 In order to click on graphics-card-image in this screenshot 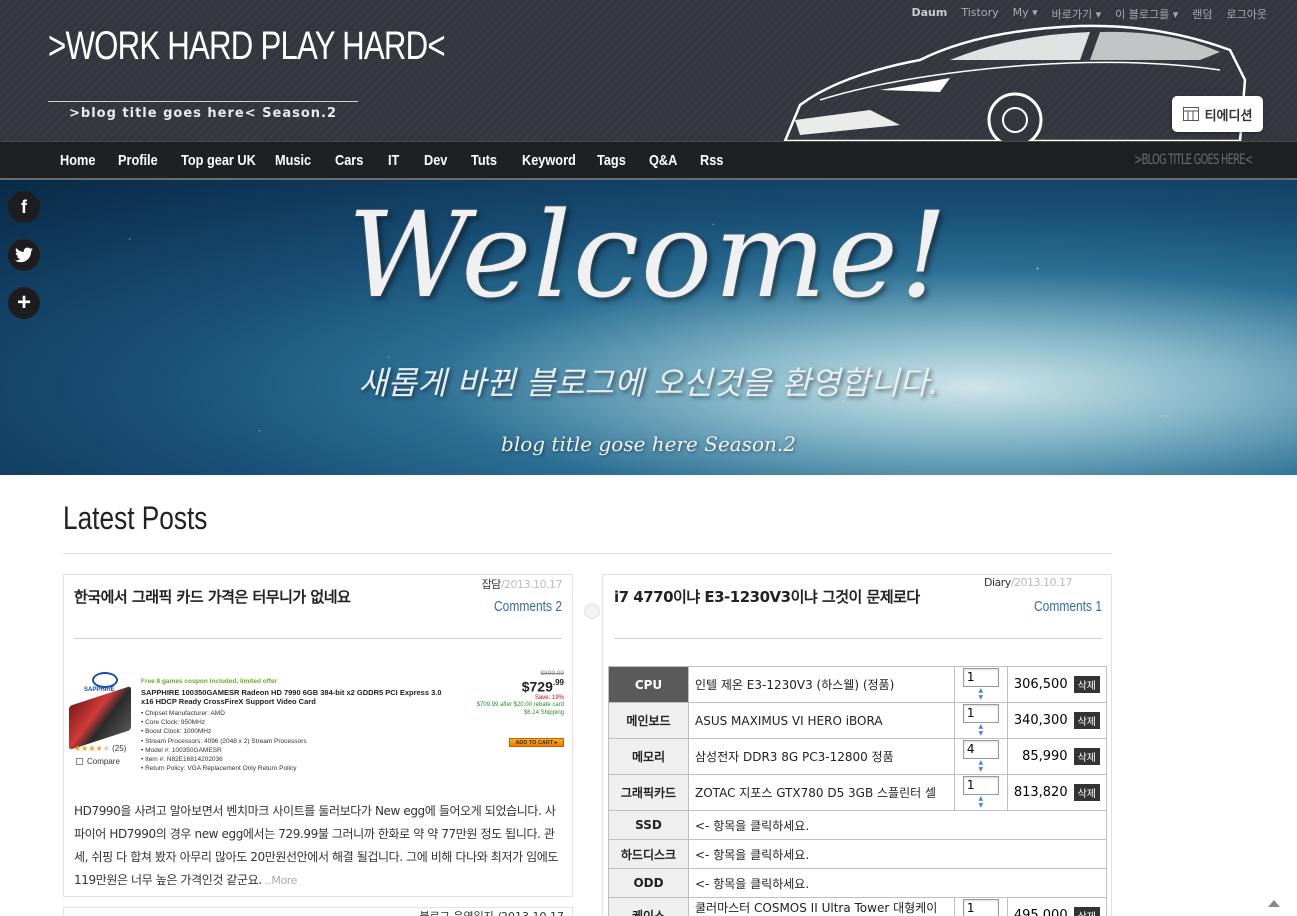, I will do `click(100, 718)`.